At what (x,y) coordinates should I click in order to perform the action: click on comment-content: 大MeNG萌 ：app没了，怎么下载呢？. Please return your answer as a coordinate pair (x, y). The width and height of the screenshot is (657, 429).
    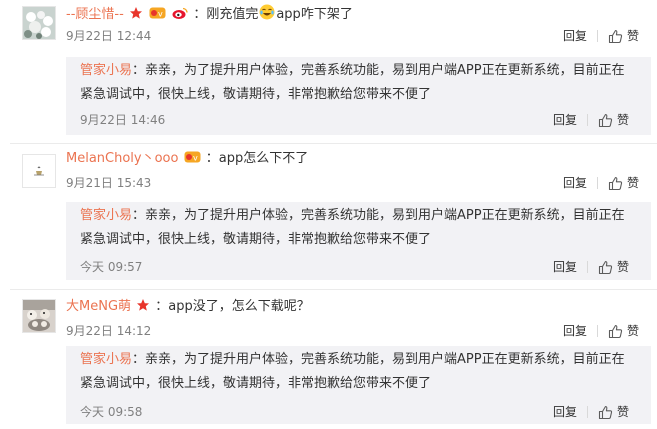
    Looking at the image, I should click on (188, 308).